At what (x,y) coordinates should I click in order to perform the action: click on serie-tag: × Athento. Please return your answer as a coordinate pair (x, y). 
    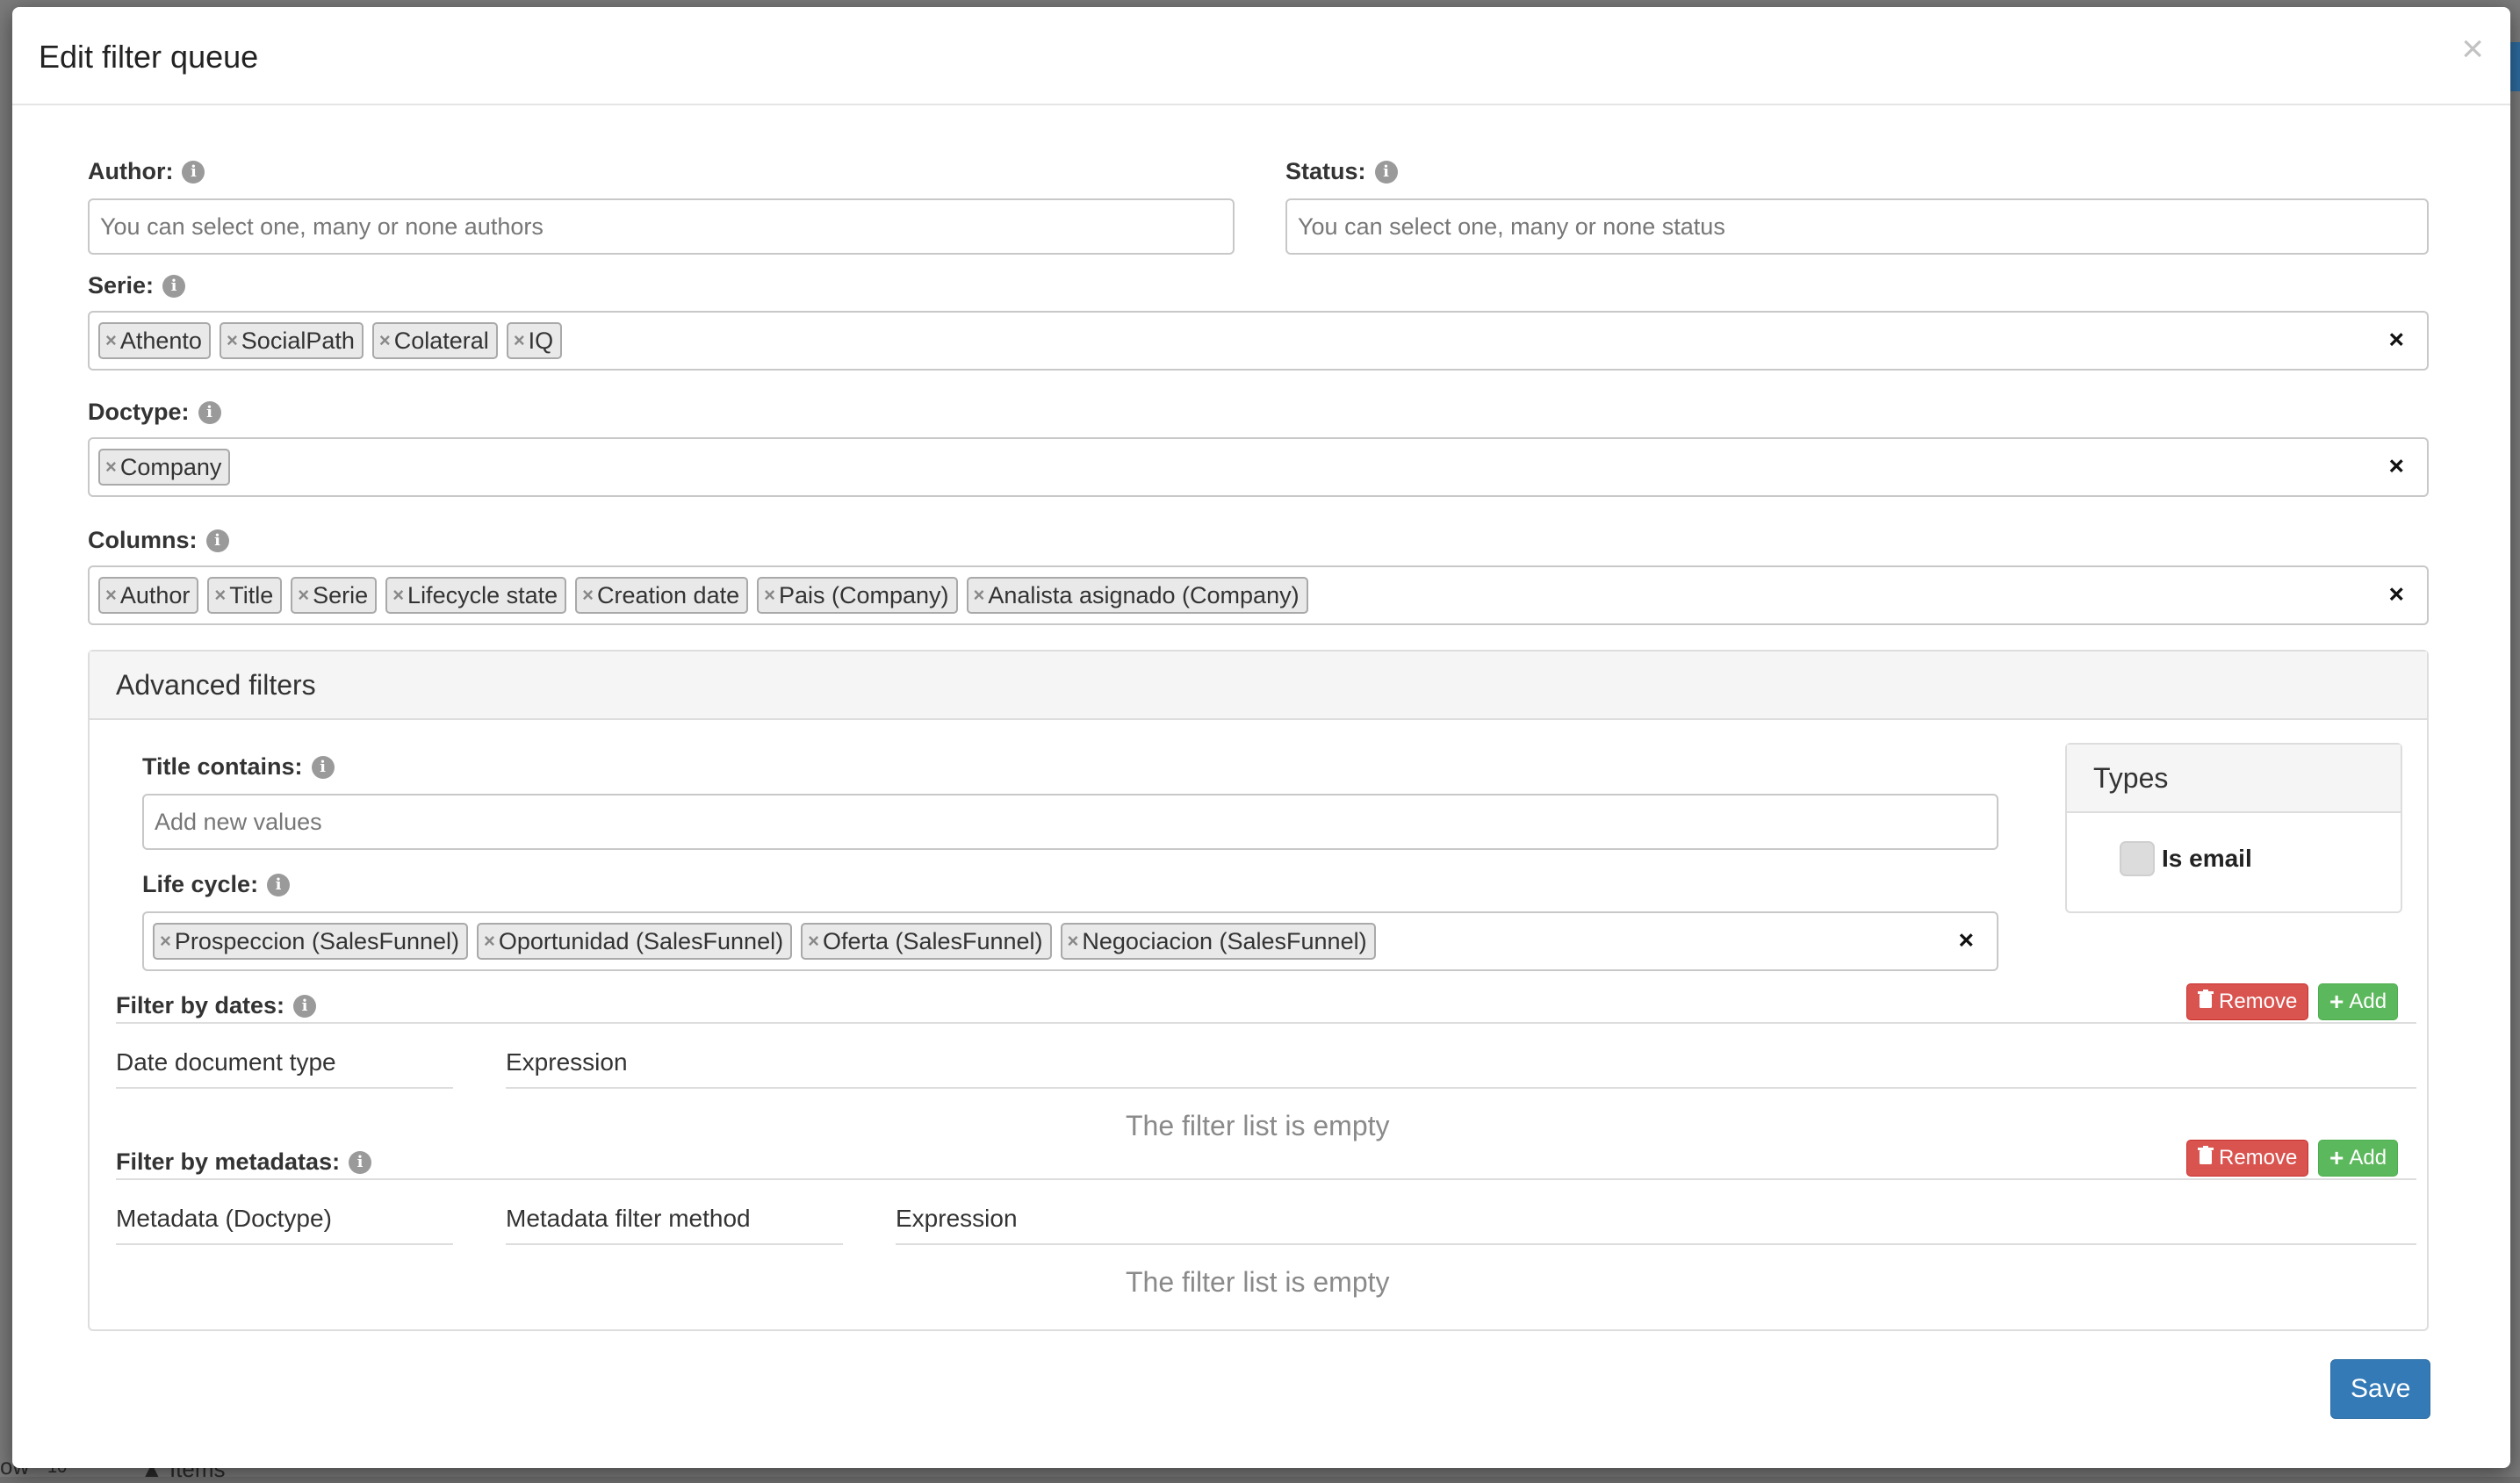
    Looking at the image, I should click on (154, 340).